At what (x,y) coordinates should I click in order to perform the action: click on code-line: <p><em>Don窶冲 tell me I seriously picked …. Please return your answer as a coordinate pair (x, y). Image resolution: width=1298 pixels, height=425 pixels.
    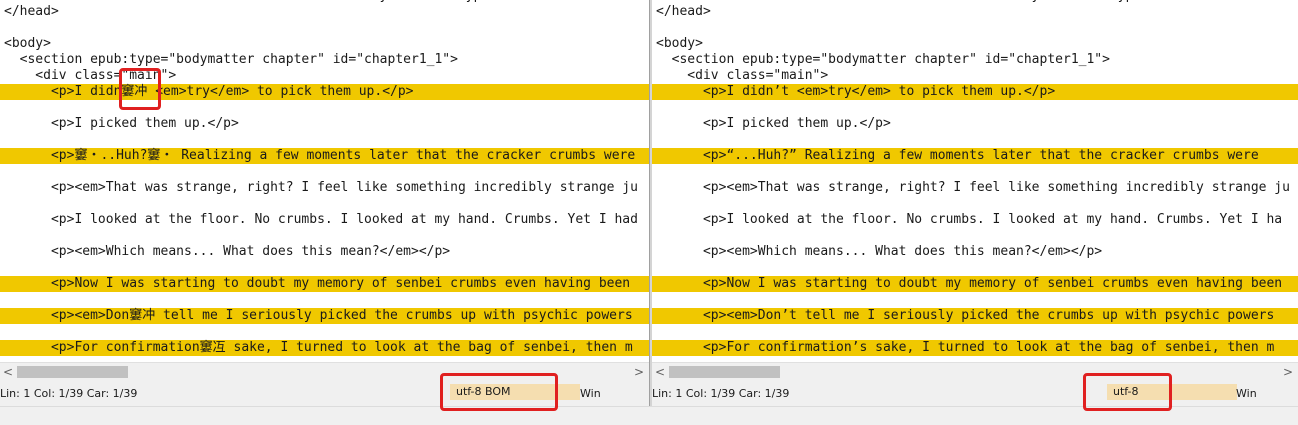
    Looking at the image, I should click on (324, 316).